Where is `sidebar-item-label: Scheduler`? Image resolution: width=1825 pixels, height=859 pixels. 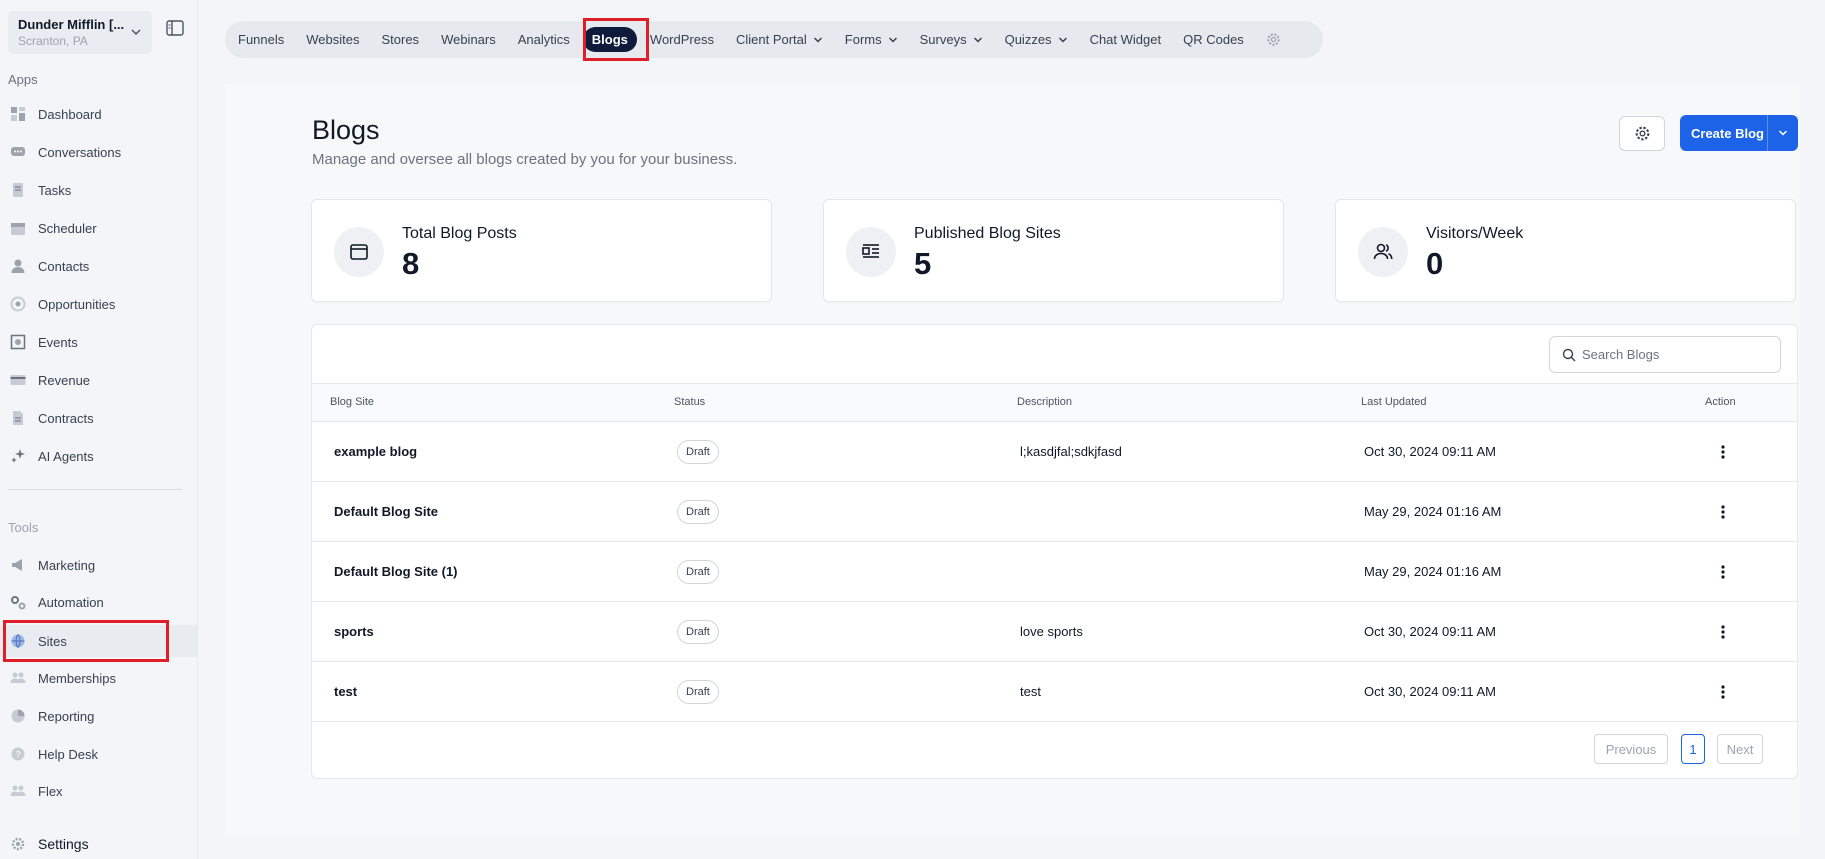
sidebar-item-label: Scheduler is located at coordinates (67, 228).